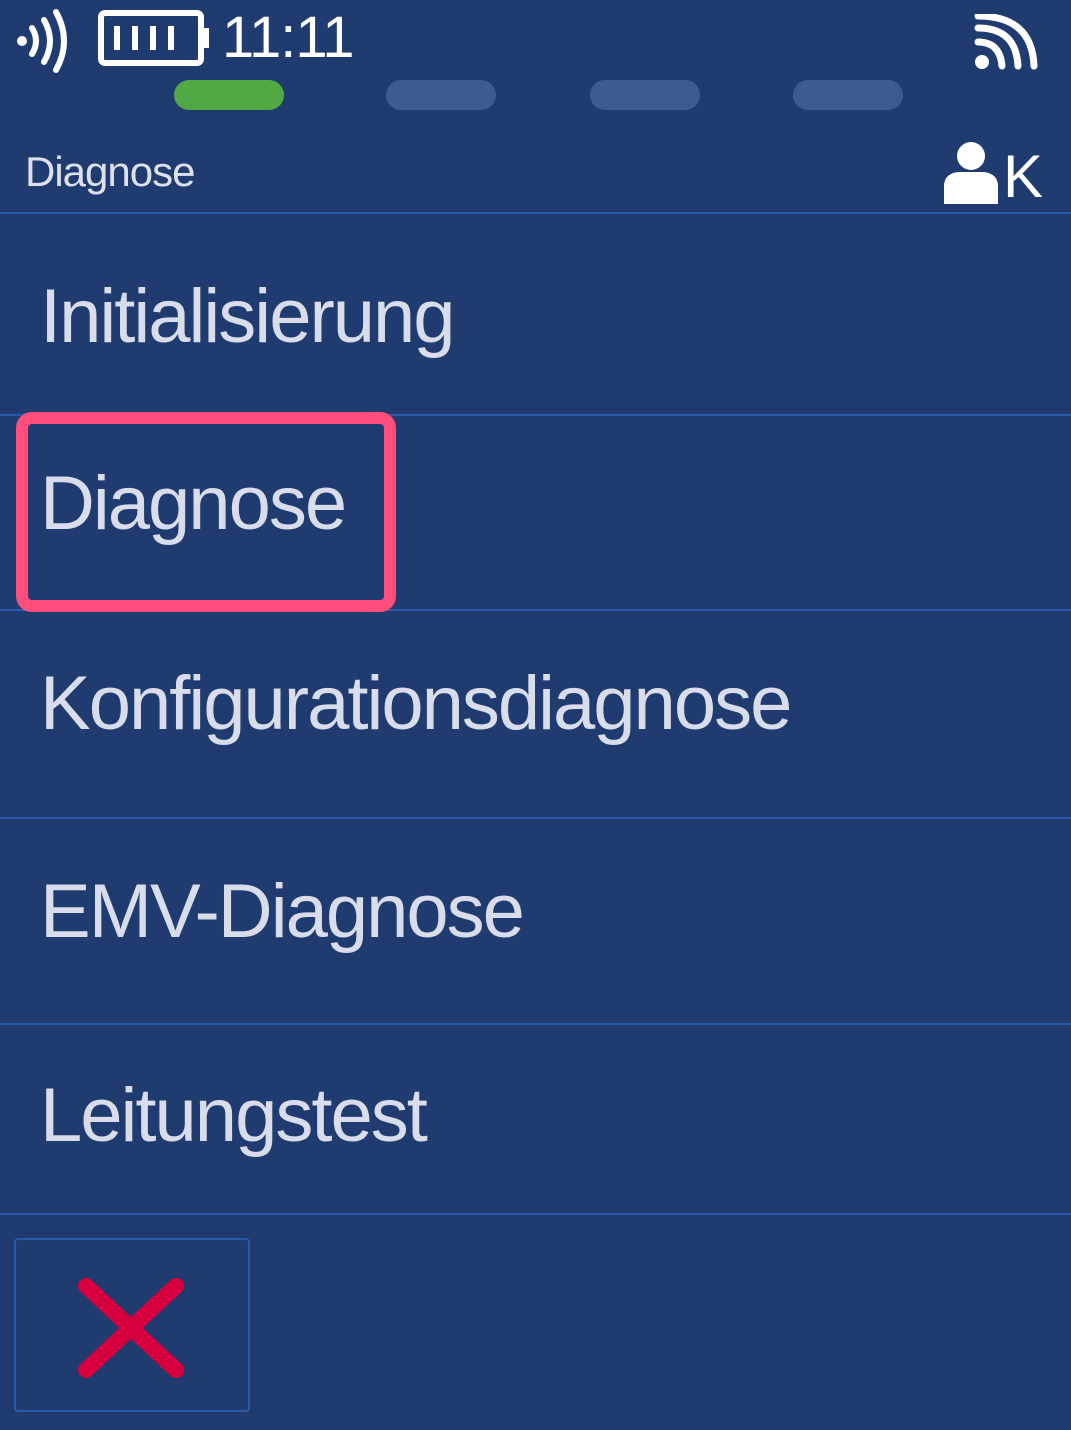 The image size is (1071, 1430). What do you see at coordinates (535, 922) in the screenshot?
I see `menu-item-emv-diagnose: EMV-Diagnose` at bounding box center [535, 922].